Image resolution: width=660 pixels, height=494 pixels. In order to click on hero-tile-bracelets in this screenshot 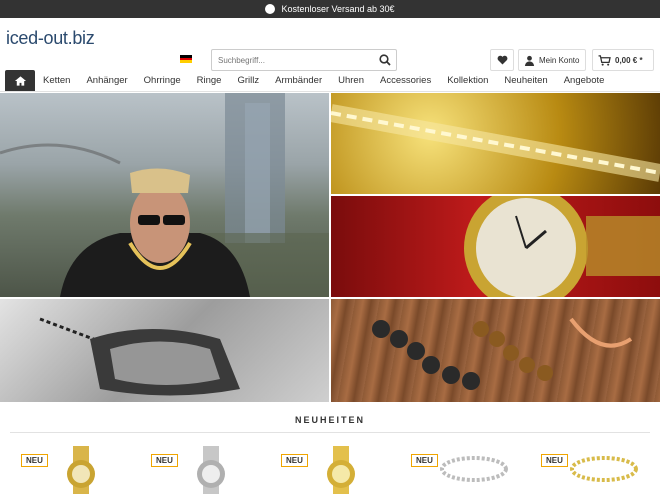, I will do `click(495, 350)`.